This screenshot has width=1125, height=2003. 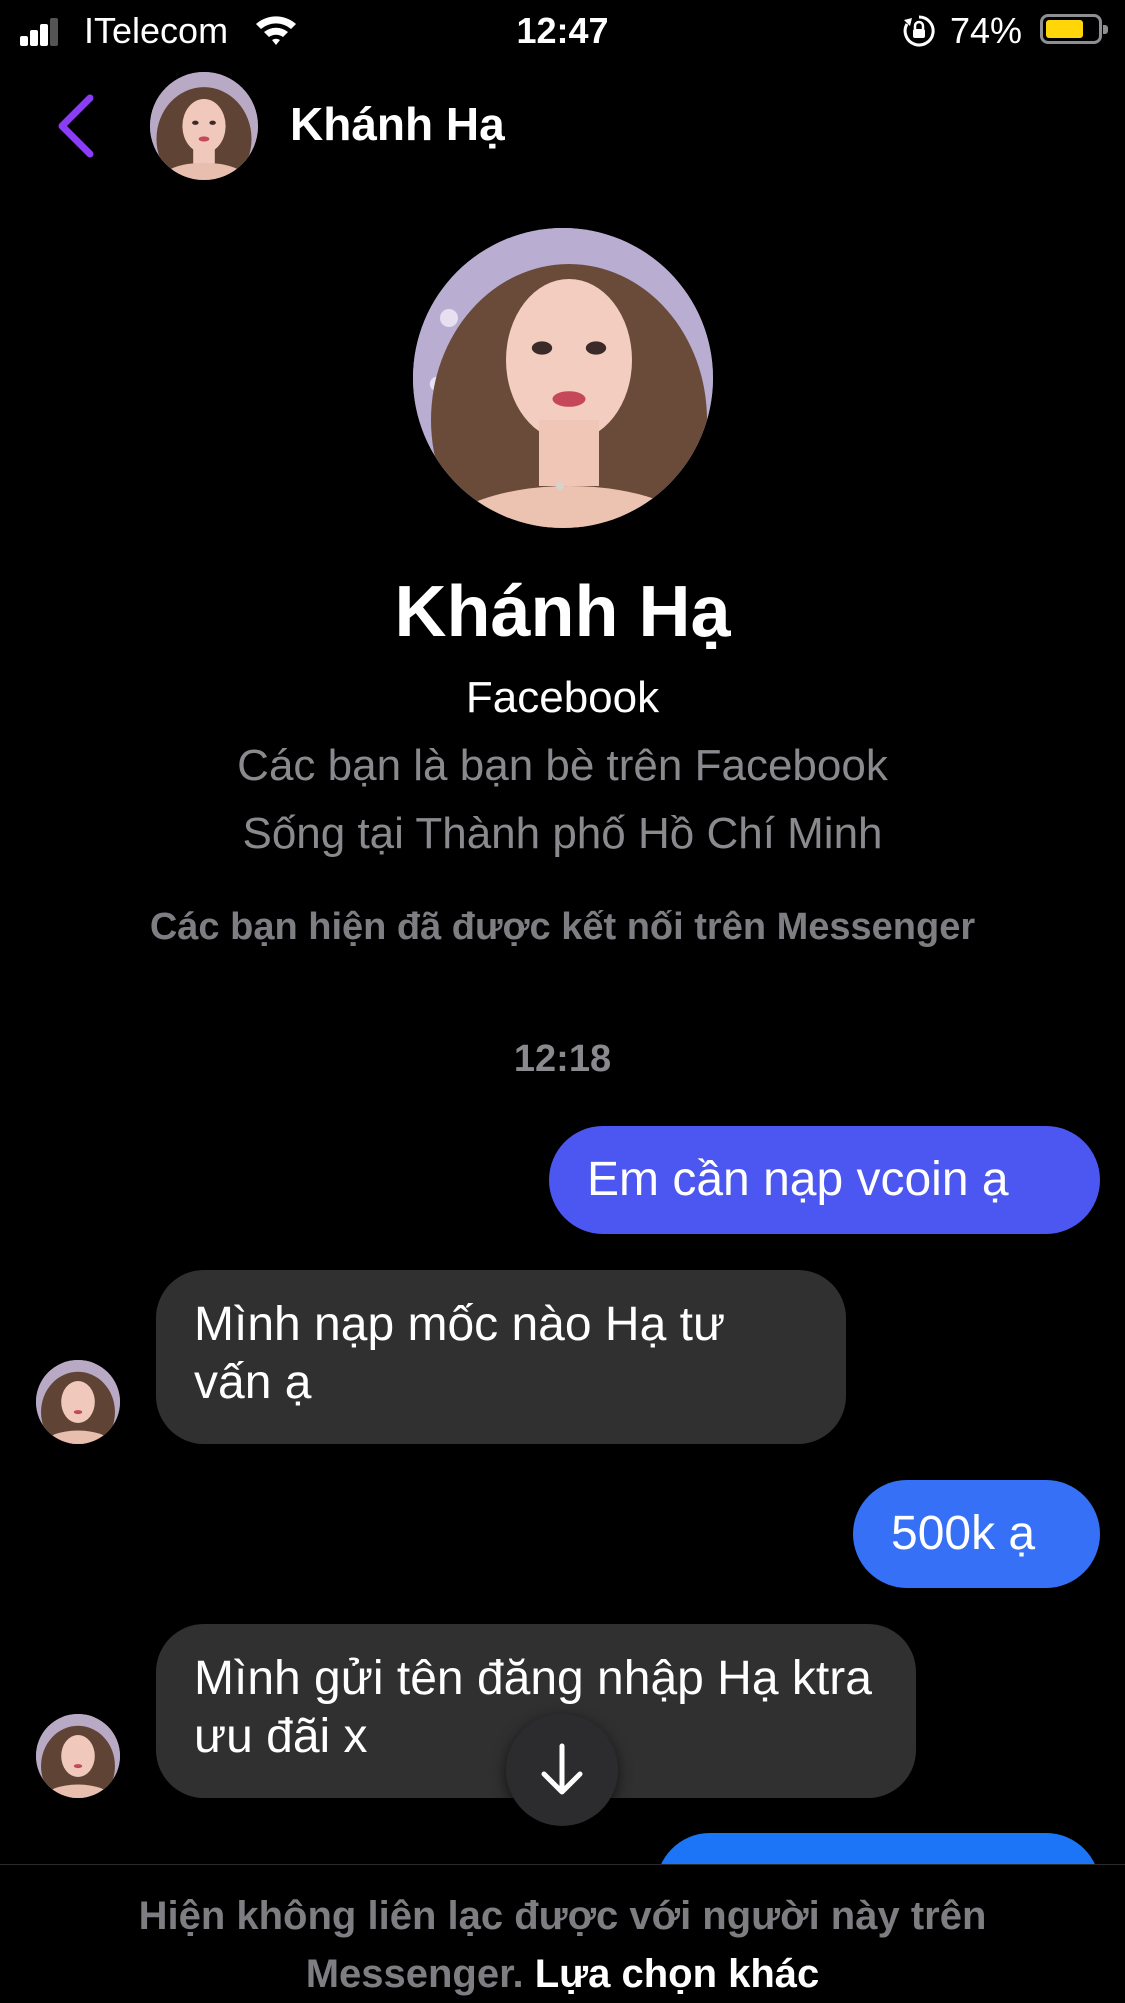 What do you see at coordinates (1064, 29) in the screenshot?
I see `battery-level` at bounding box center [1064, 29].